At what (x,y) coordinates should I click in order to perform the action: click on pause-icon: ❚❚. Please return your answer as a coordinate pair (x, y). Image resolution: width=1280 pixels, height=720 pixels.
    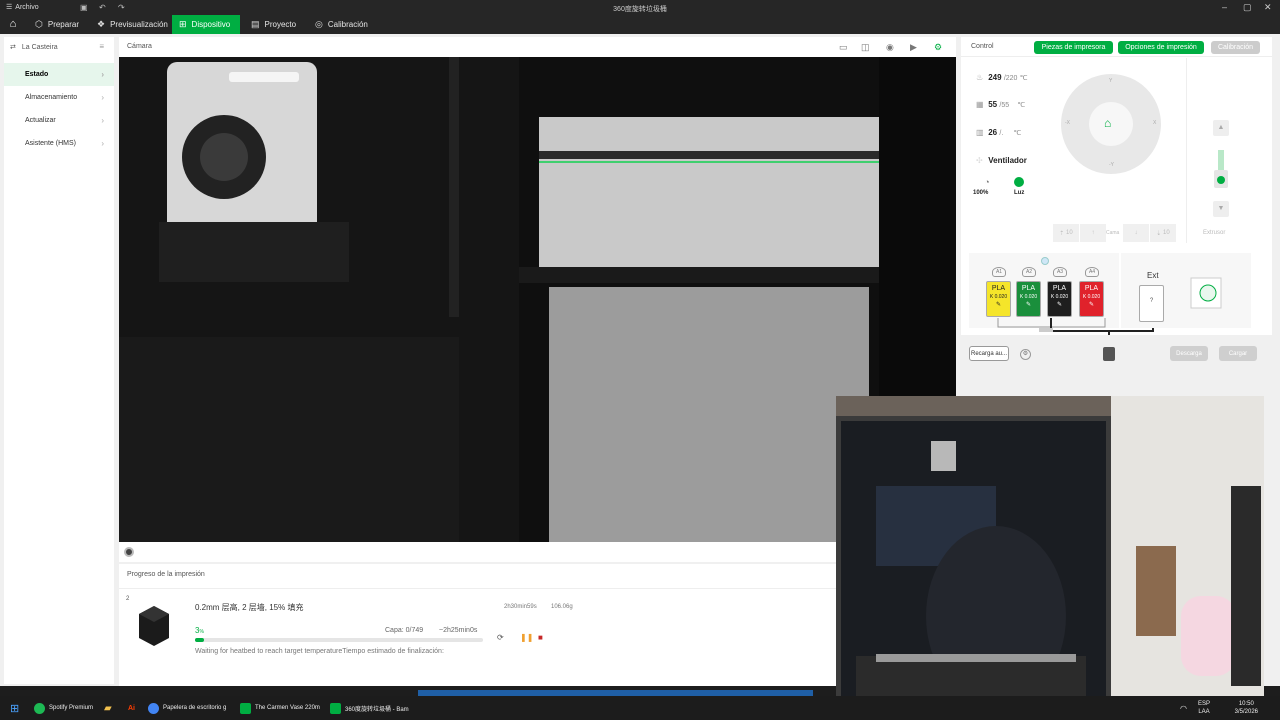
    Looking at the image, I should click on (526, 637).